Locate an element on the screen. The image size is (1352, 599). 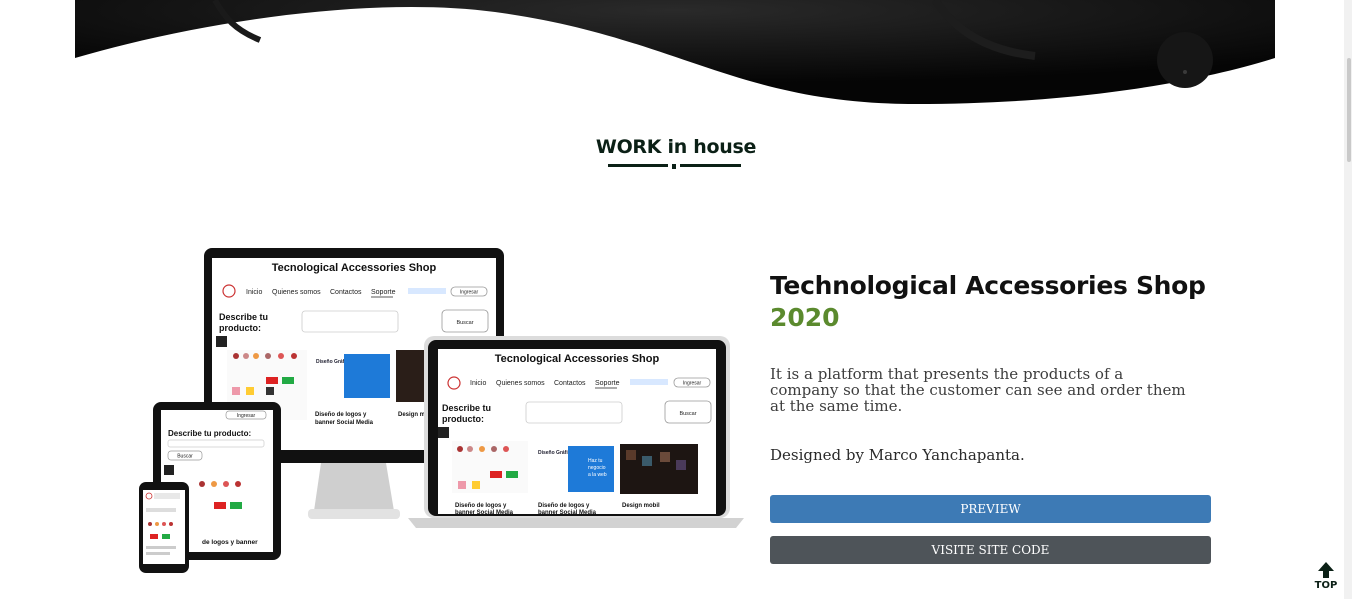
back-to-top-button: TOP is located at coordinates (1326, 580).